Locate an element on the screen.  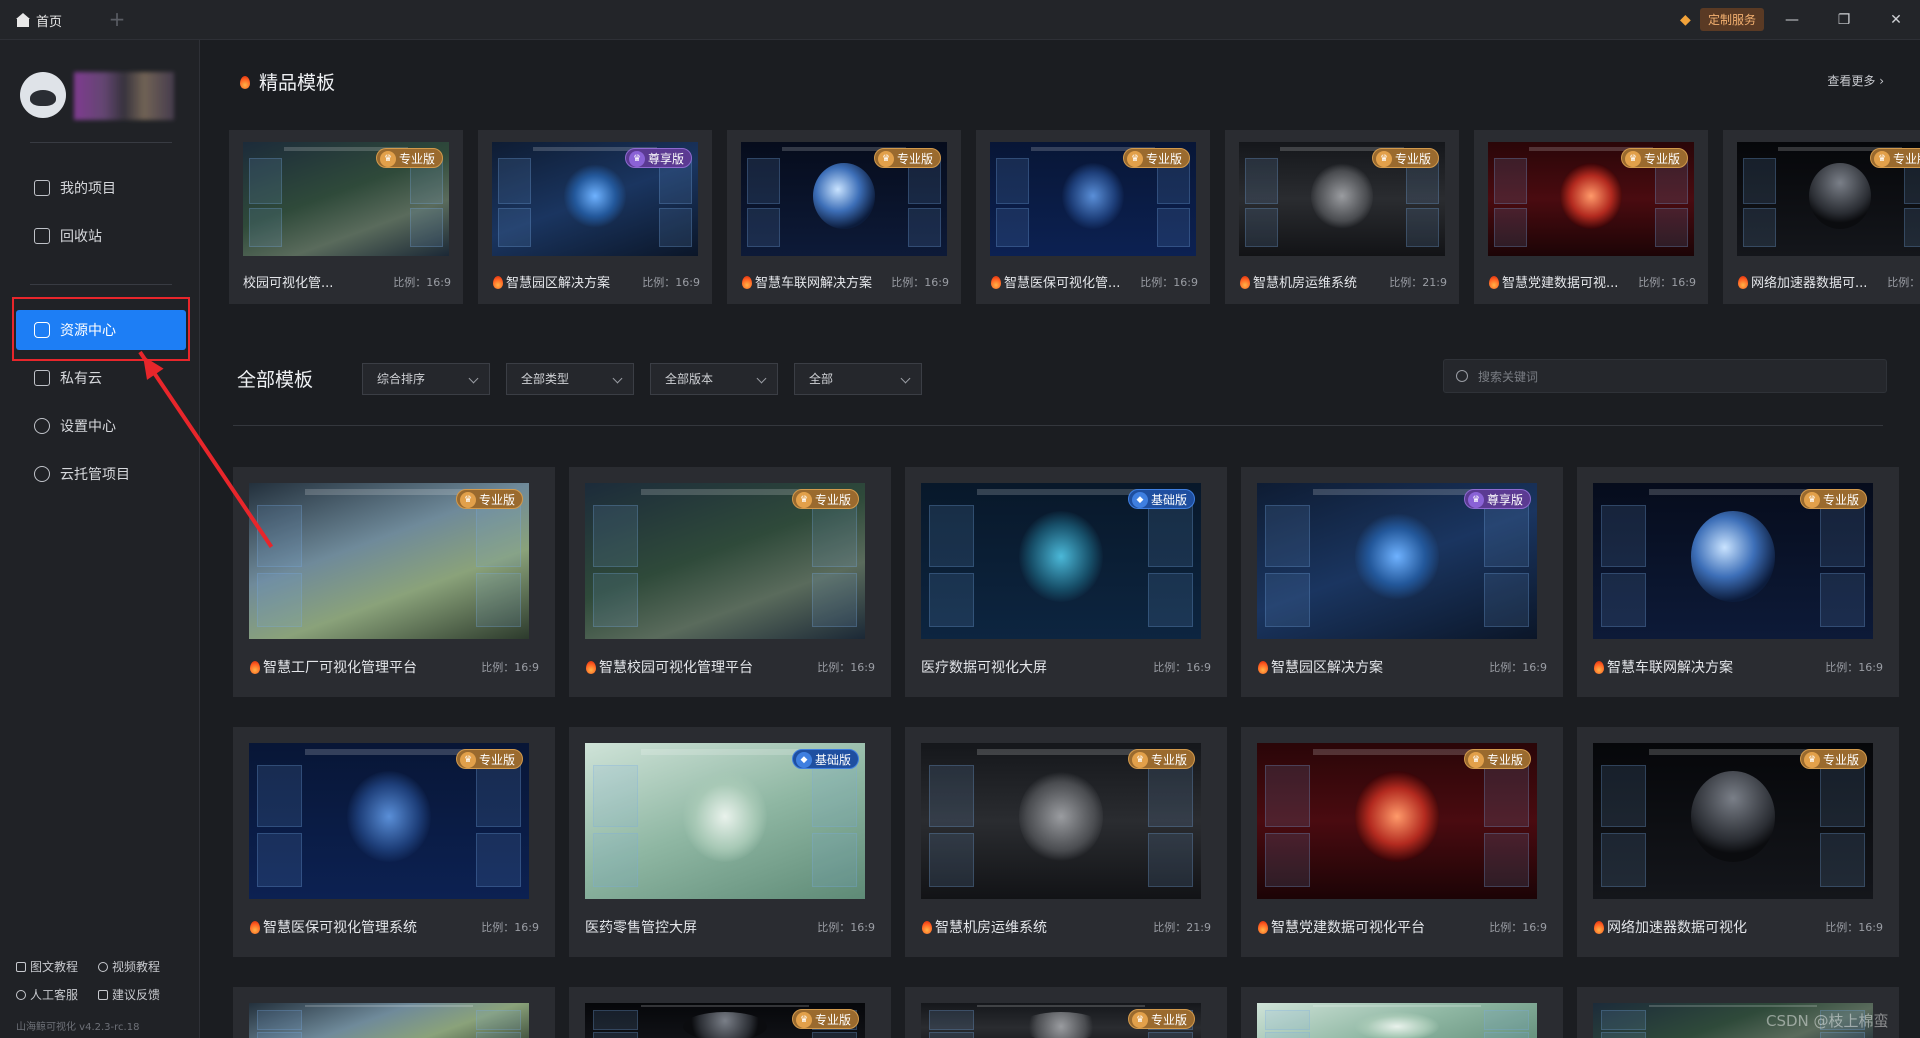
avatar is located at coordinates (43, 95).